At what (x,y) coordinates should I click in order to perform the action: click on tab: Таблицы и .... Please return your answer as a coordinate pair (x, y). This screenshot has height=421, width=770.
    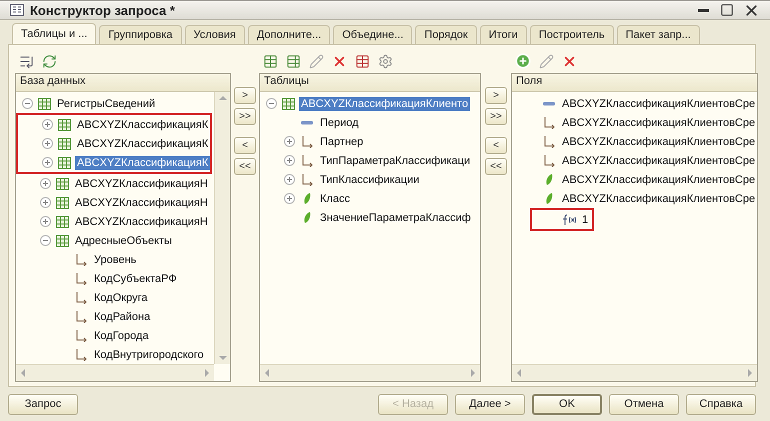
    Looking at the image, I should click on (54, 33).